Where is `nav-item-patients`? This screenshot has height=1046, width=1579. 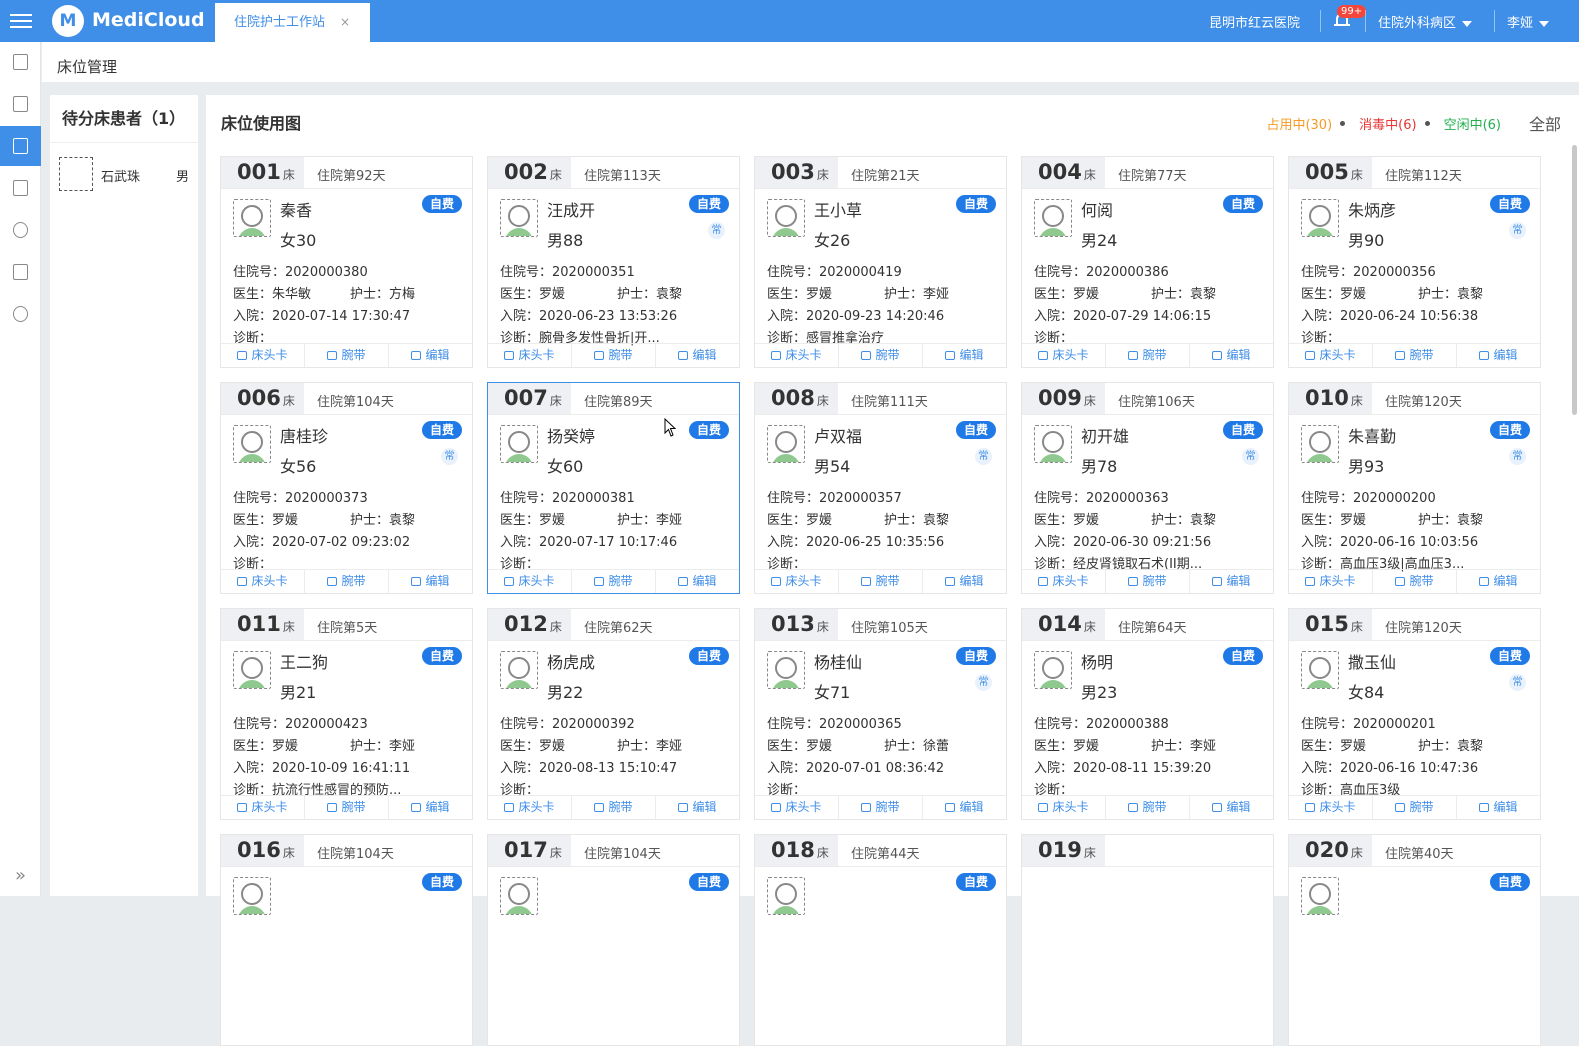
nav-item-patients is located at coordinates (20, 62).